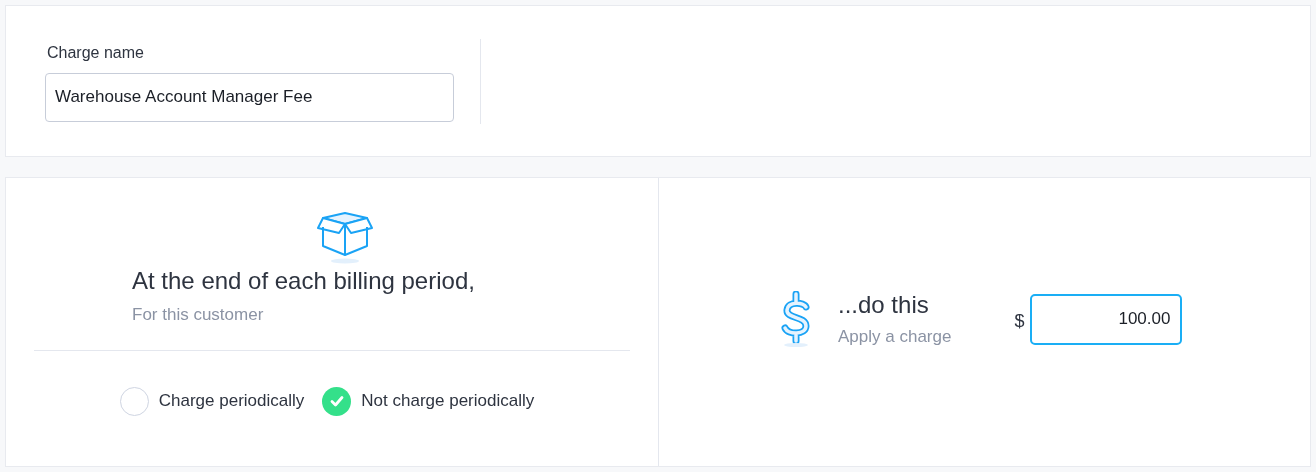  Describe the element at coordinates (249, 97) in the screenshot. I see `charge-name-field: Warehouse Account Manager Fee` at that location.